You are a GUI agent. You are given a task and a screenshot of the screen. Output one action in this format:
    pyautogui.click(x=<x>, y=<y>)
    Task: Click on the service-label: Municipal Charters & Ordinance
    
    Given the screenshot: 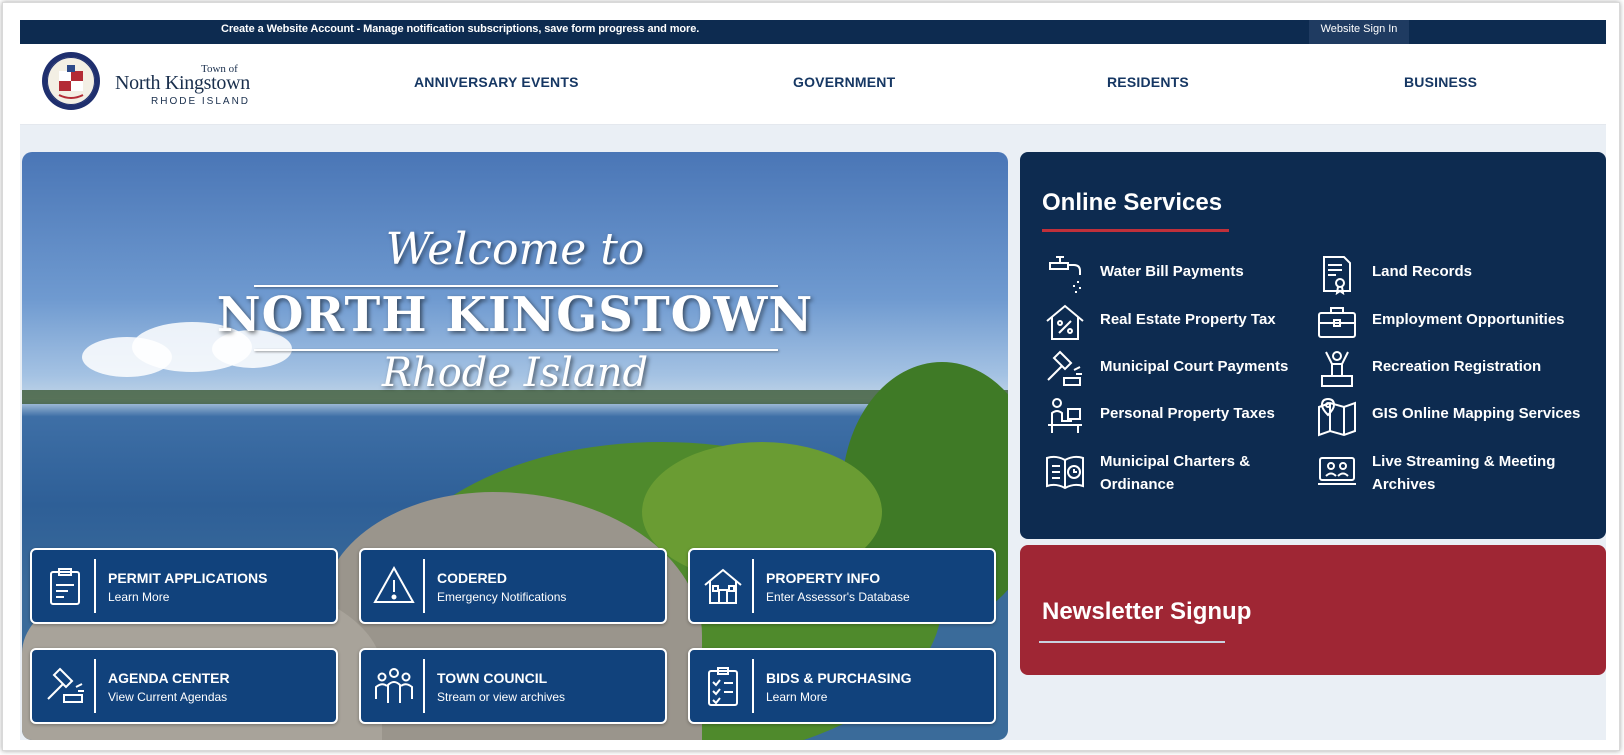 What is the action you would take?
    pyautogui.click(x=1175, y=473)
    